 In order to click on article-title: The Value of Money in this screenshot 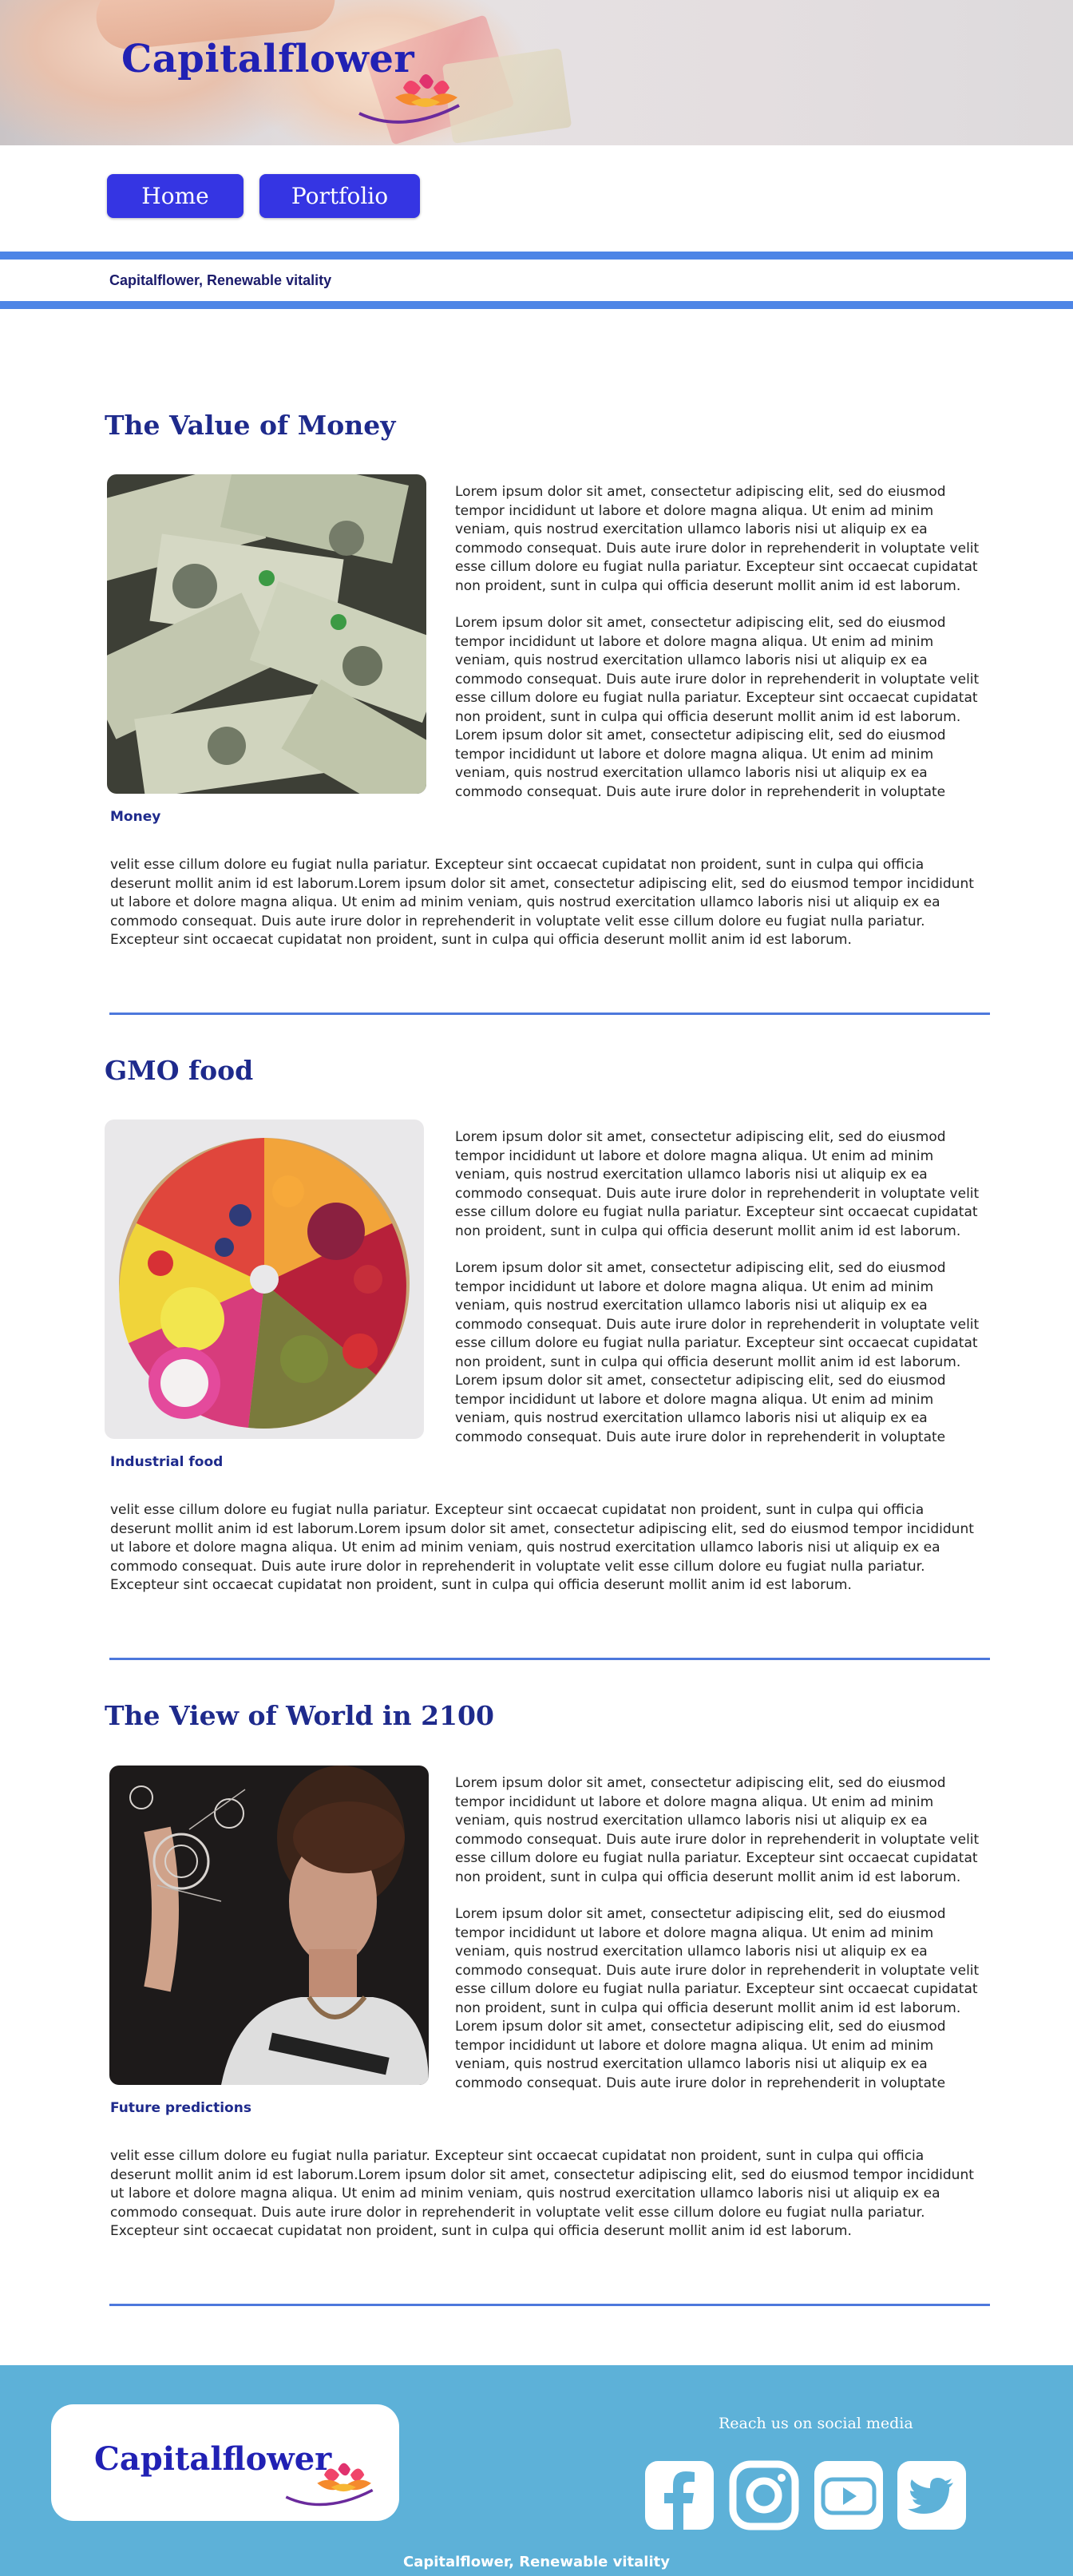, I will do `click(251, 426)`.